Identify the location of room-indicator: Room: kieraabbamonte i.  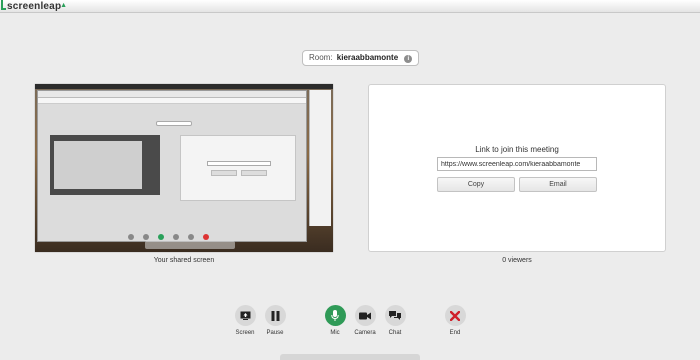
(361, 58).